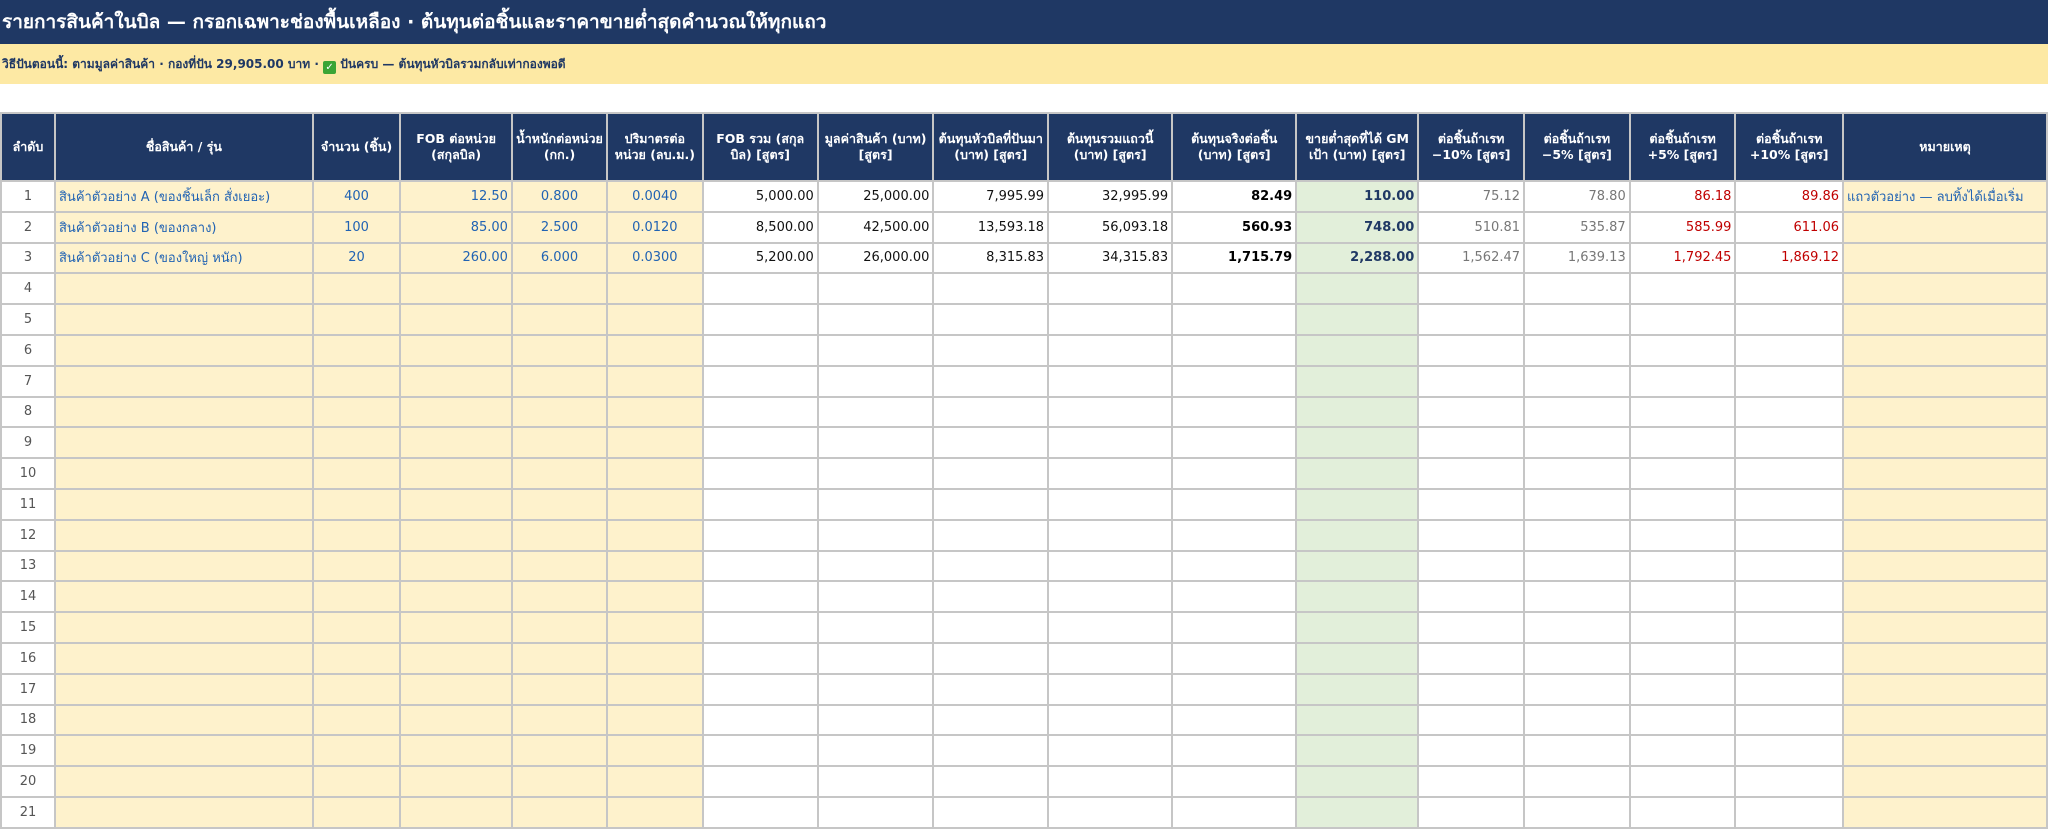  What do you see at coordinates (184, 196) in the screenshot?
I see `cell-name: สินค้าตัวอย่าง A (ของชิ้นเล็ก สั่งเยอะ)` at bounding box center [184, 196].